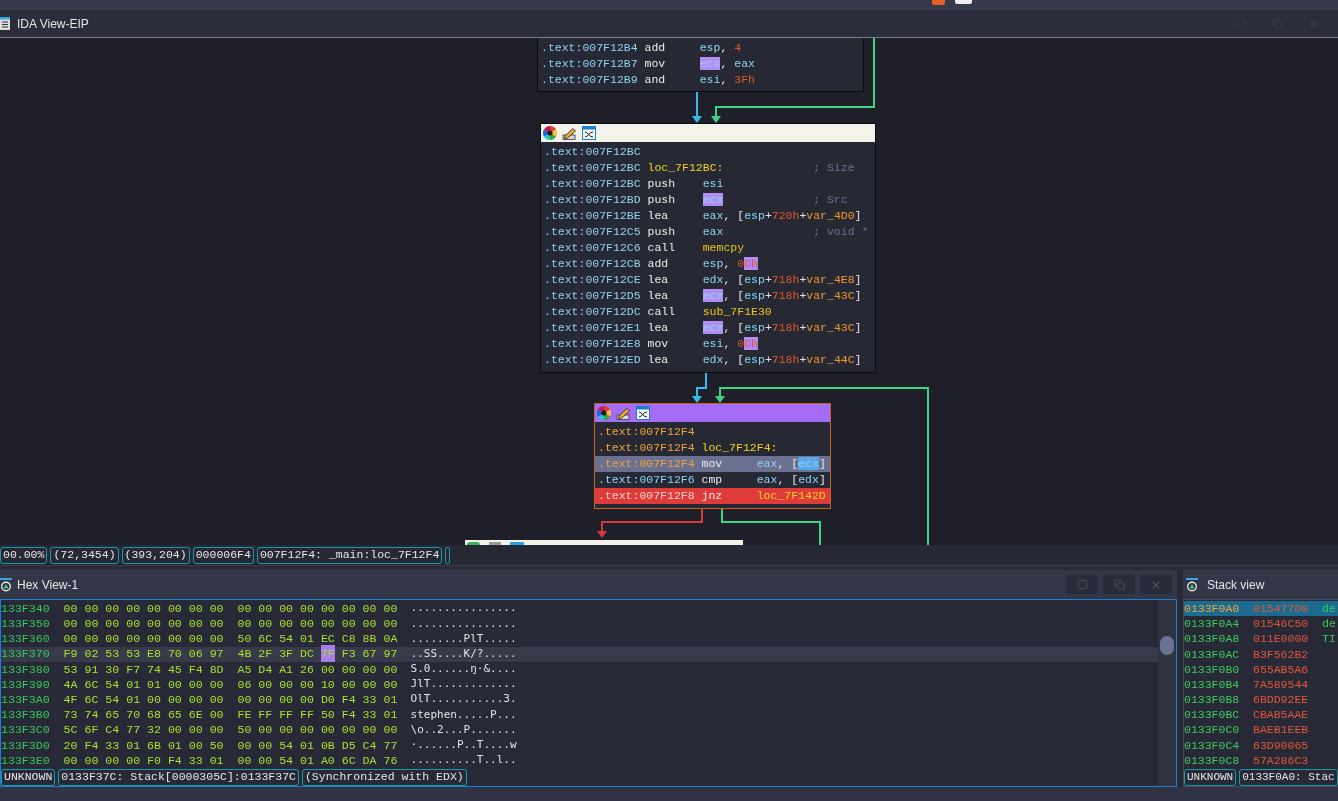 The width and height of the screenshot is (1338, 801). Describe the element at coordinates (592, 280) in the screenshot. I see `line-address: .text:007F12CE` at that location.